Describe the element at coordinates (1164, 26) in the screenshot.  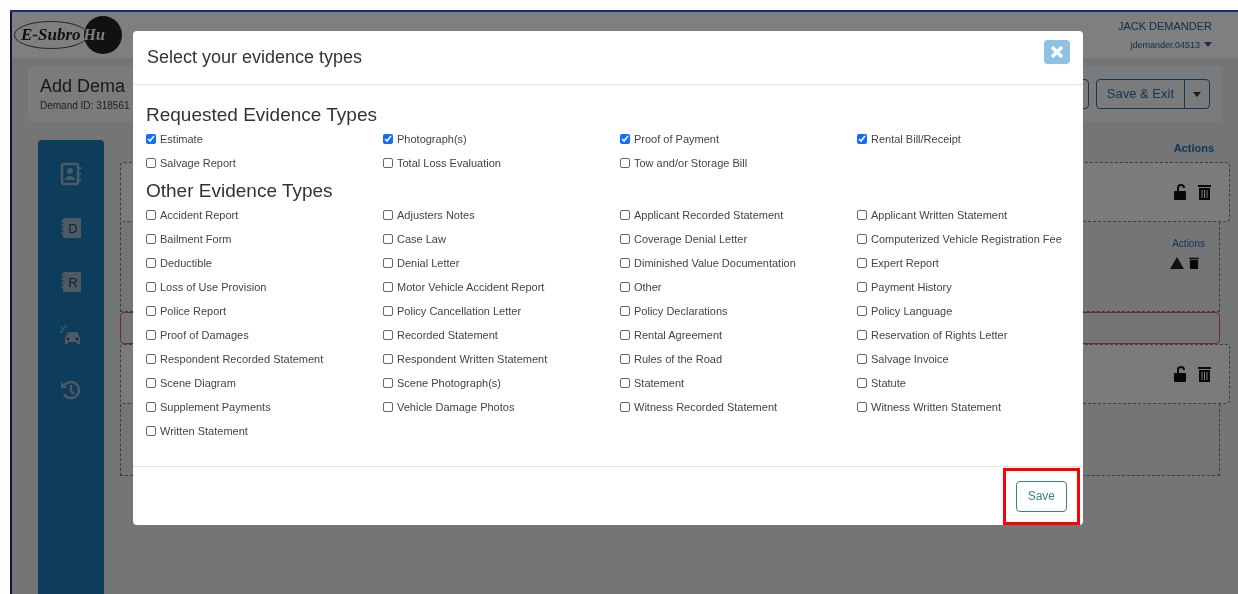
I see `user-name: JACK DEMANDER` at that location.